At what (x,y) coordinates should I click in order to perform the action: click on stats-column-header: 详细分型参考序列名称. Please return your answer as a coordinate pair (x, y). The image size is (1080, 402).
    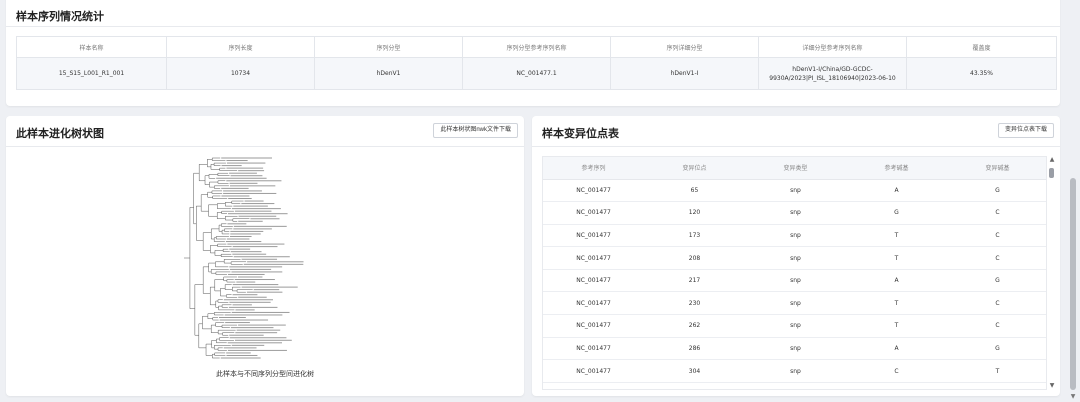
    Looking at the image, I should click on (832, 47).